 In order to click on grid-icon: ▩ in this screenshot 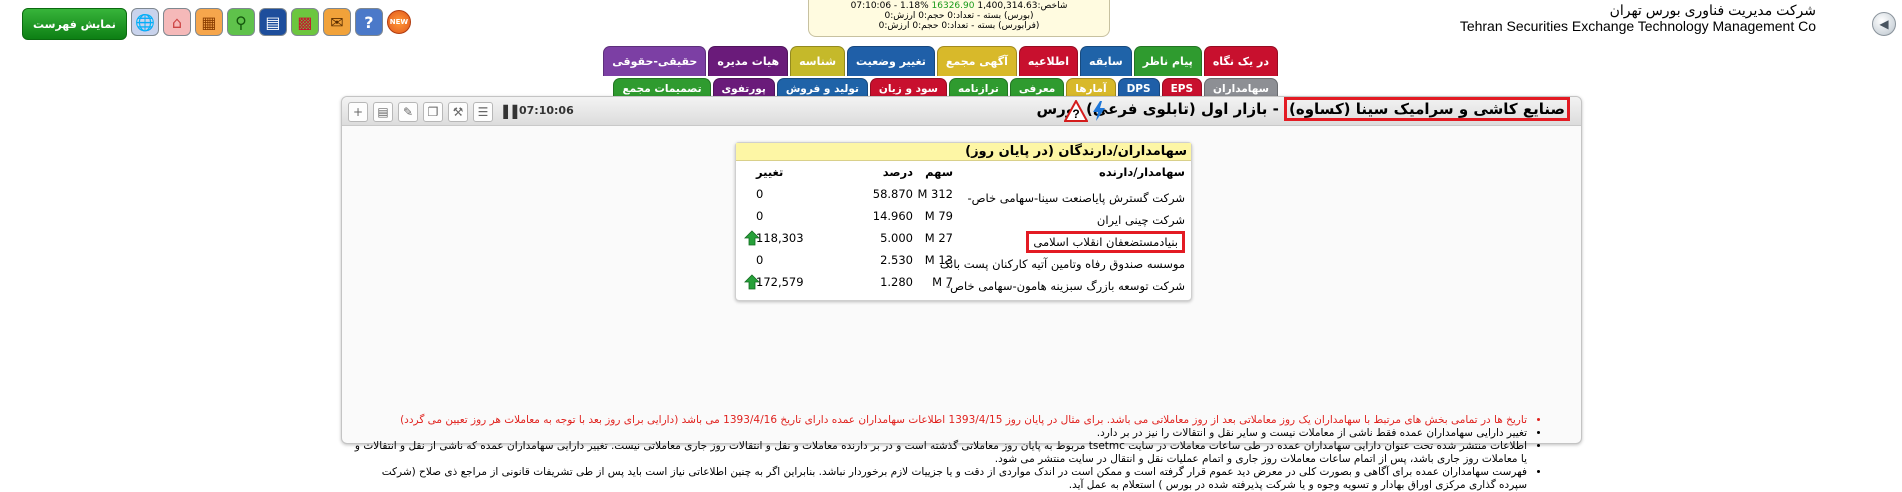, I will do `click(304, 22)`.